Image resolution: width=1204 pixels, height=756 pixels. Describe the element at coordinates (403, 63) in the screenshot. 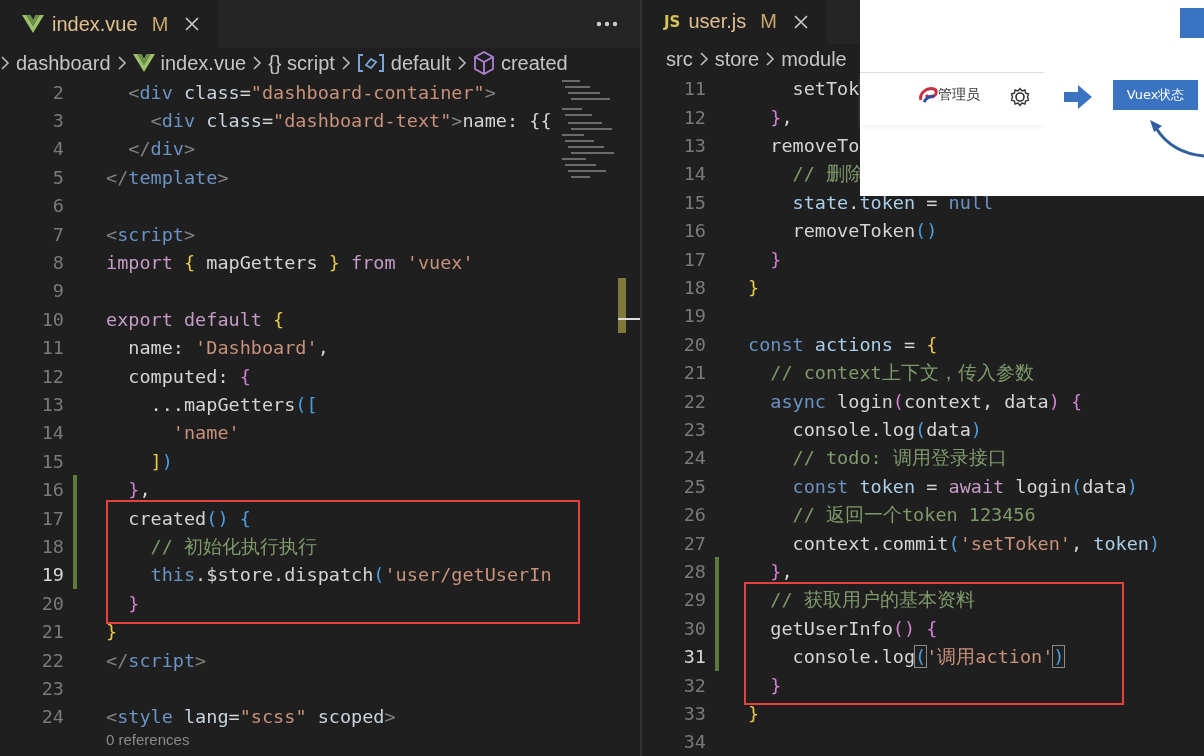

I see `breadcrumb-item: default` at that location.